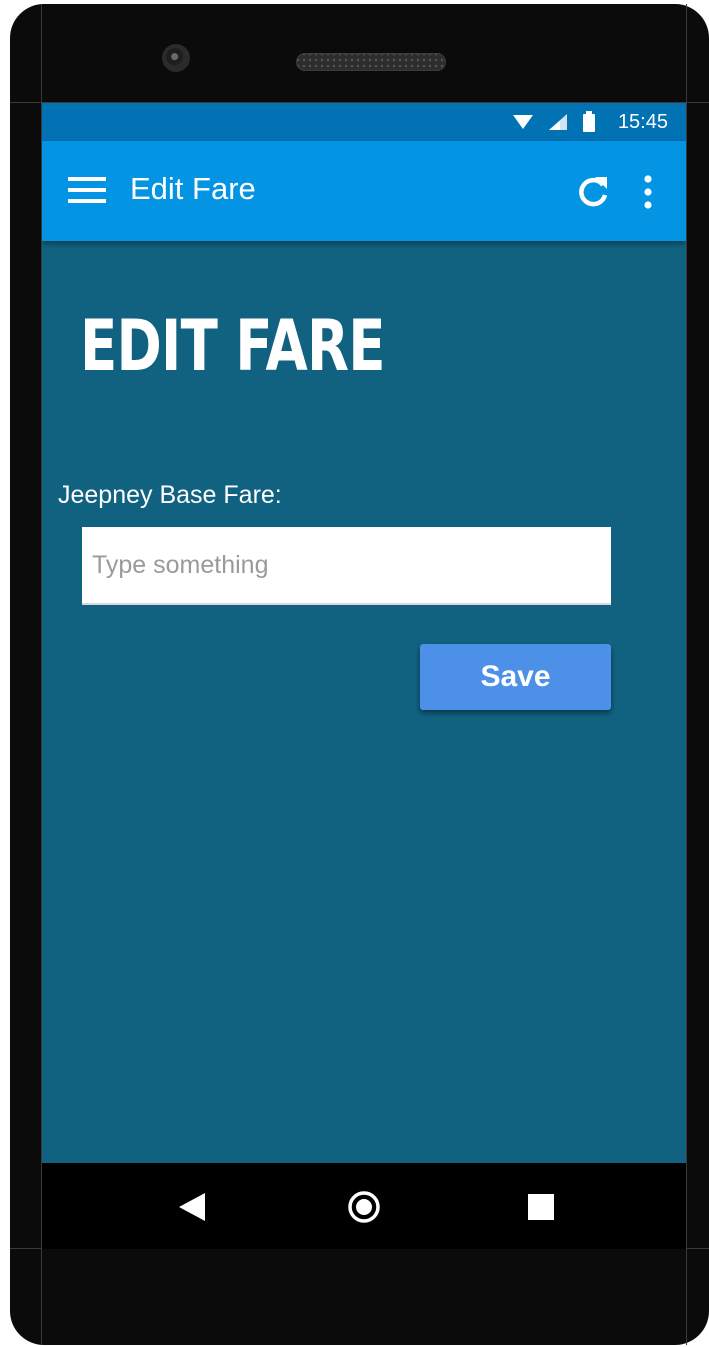 The width and height of the screenshot is (709, 1347). I want to click on save-button: Save, so click(515, 677).